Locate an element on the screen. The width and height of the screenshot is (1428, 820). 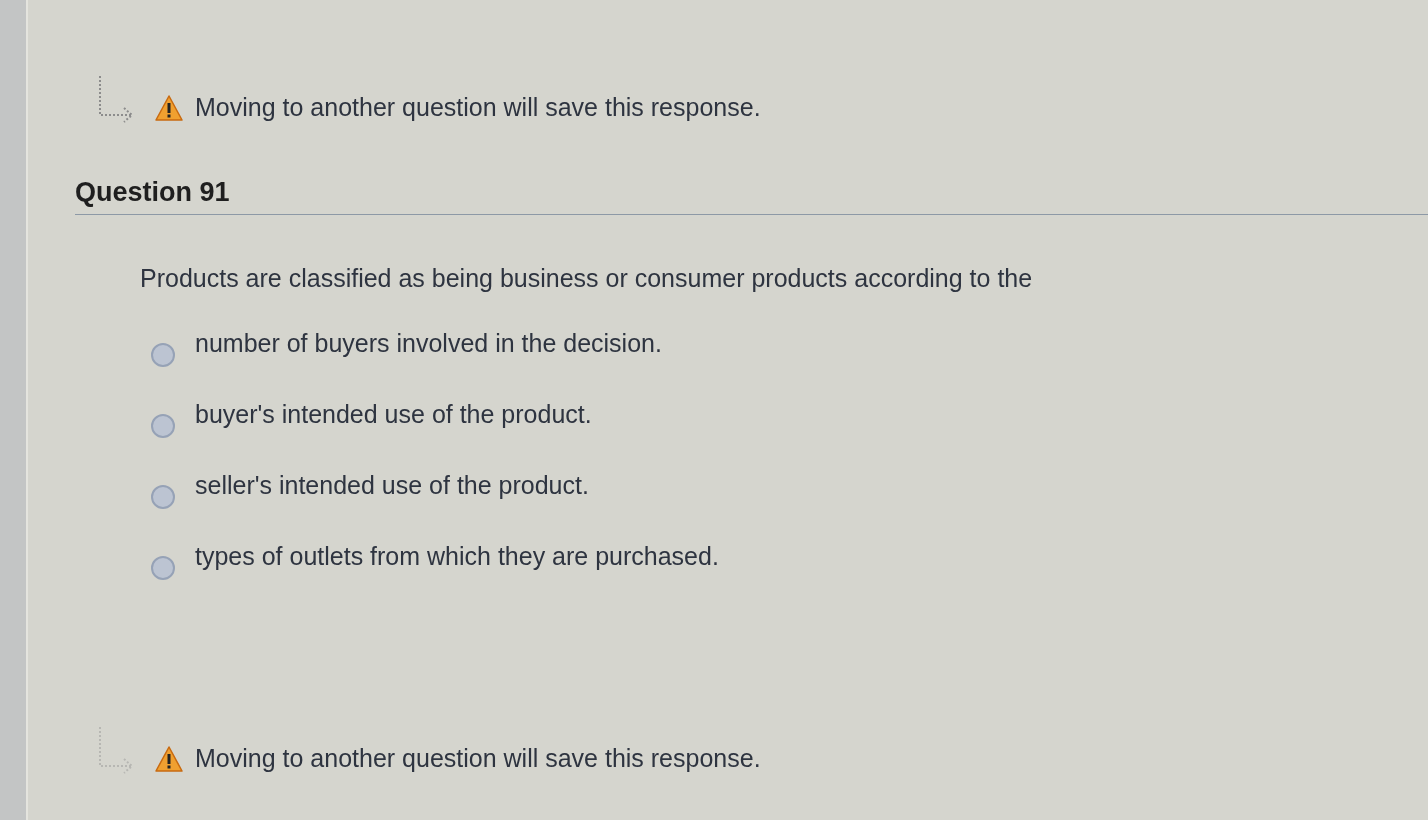
answer-option-text: buyer's intended use of the product. is located at coordinates (393, 414).